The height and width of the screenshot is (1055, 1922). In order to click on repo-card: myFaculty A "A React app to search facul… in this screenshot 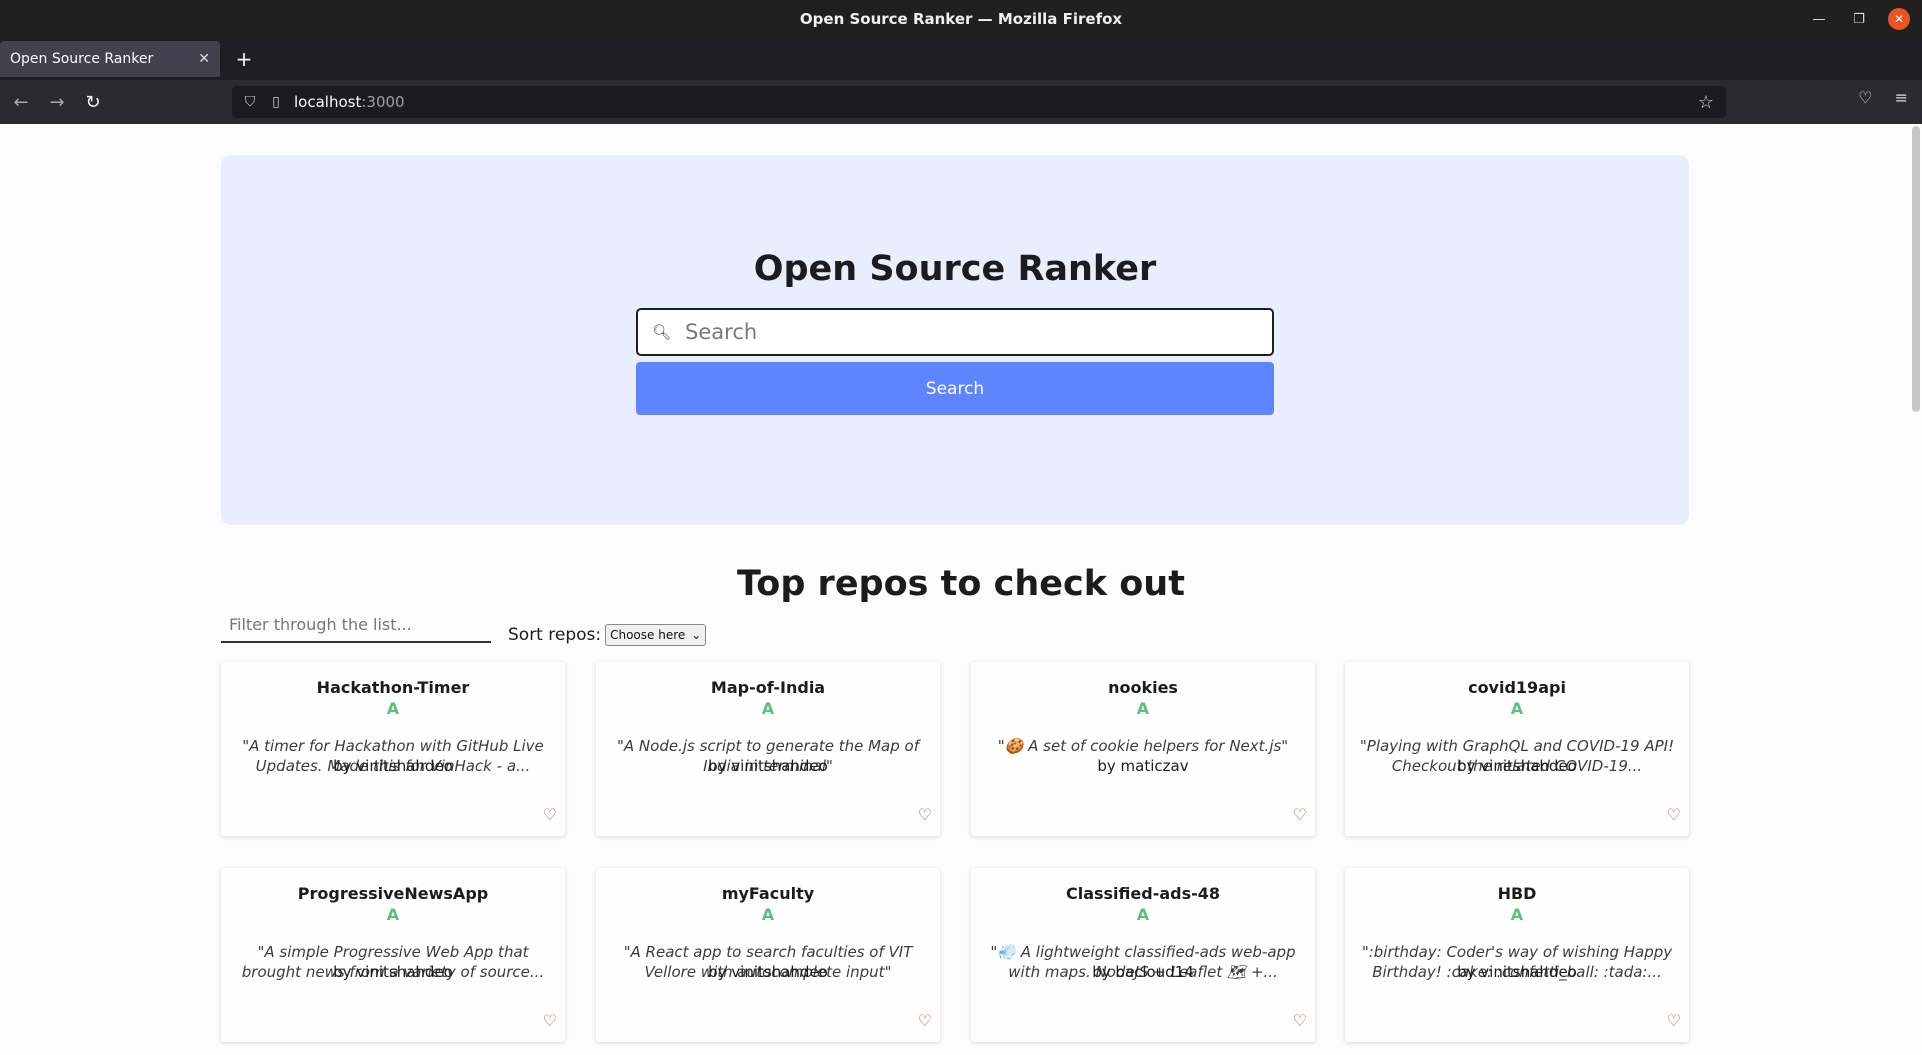, I will do `click(768, 955)`.